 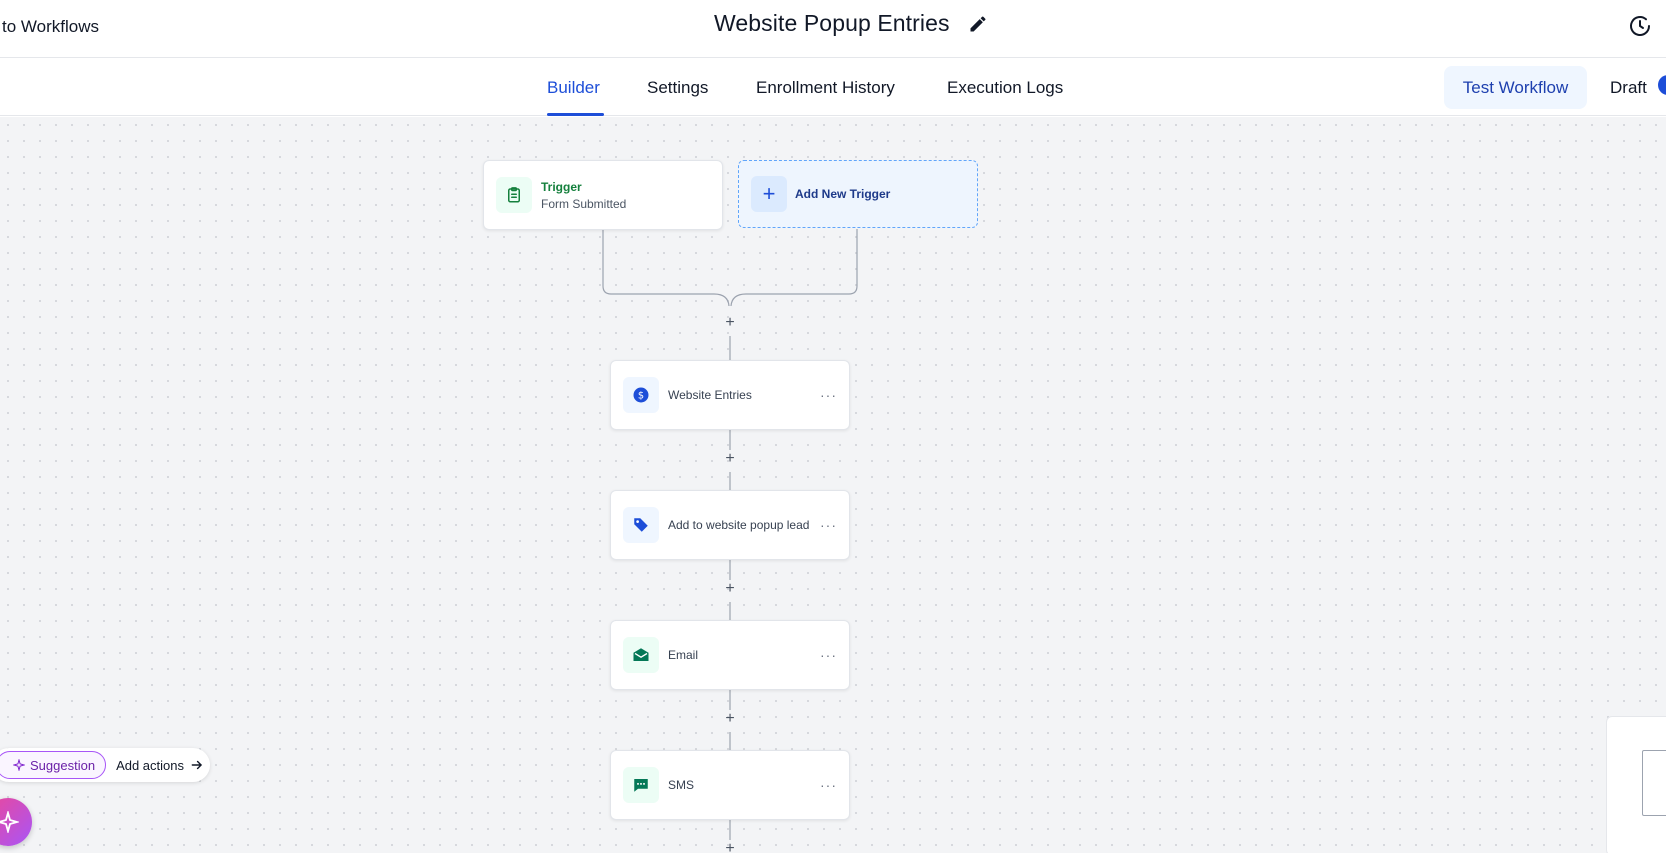 I want to click on add-new-trigger-label: Add New Trigger, so click(x=843, y=194).